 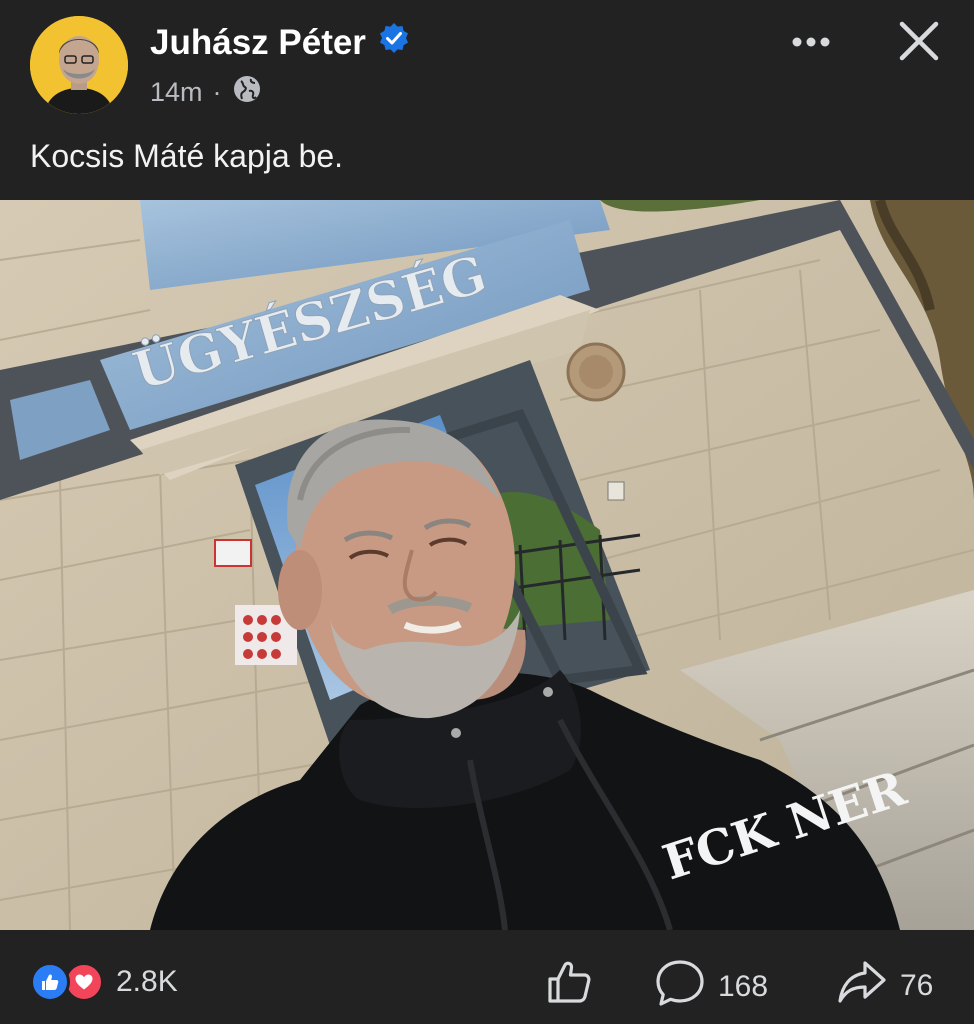 I want to click on share-count: 76, so click(x=917, y=985).